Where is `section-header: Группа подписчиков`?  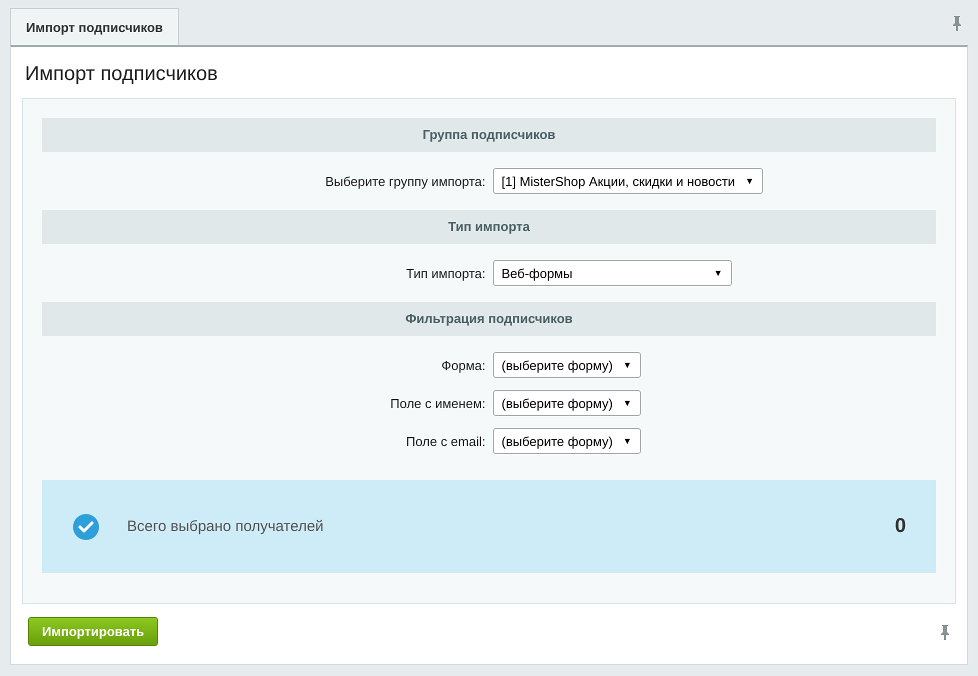 section-header: Группа подписчиков is located at coordinates (489, 135).